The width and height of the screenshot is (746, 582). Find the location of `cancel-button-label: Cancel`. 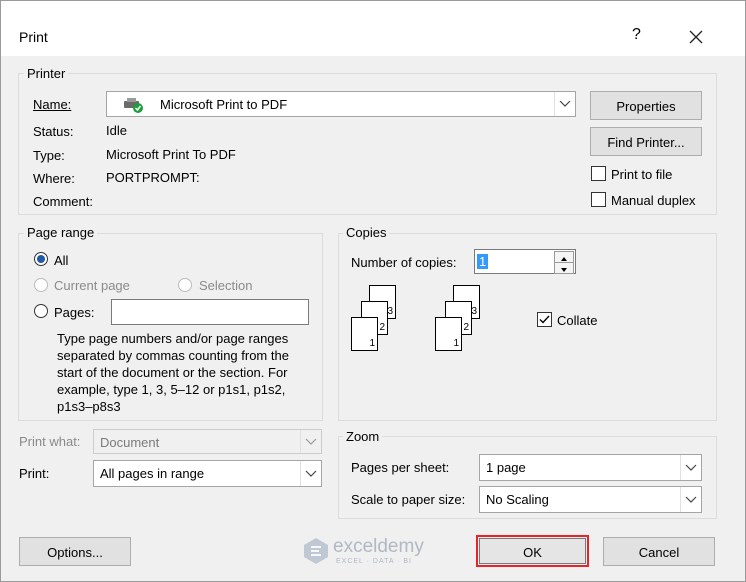

cancel-button-label: Cancel is located at coordinates (659, 552).